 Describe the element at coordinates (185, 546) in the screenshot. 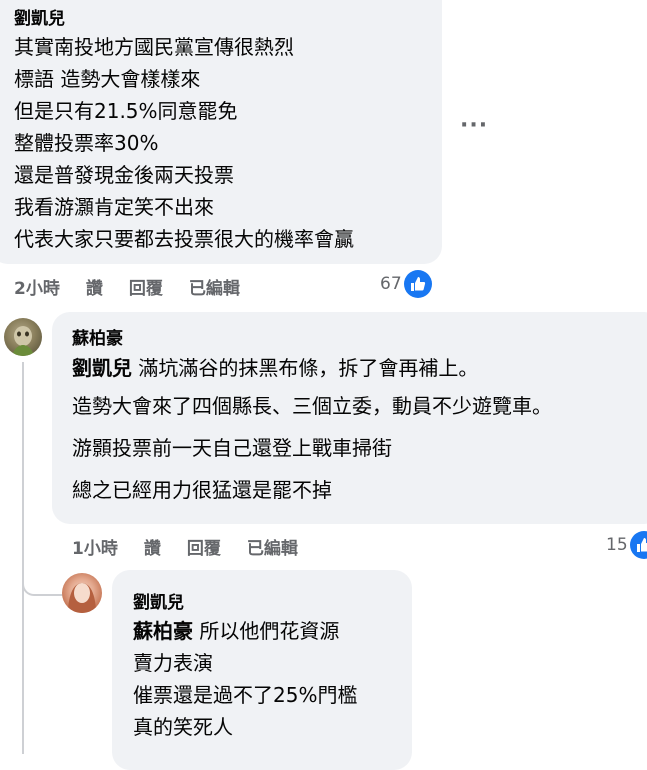

I see `comment-actions: 1小時 讚 回覆 已編輯` at that location.